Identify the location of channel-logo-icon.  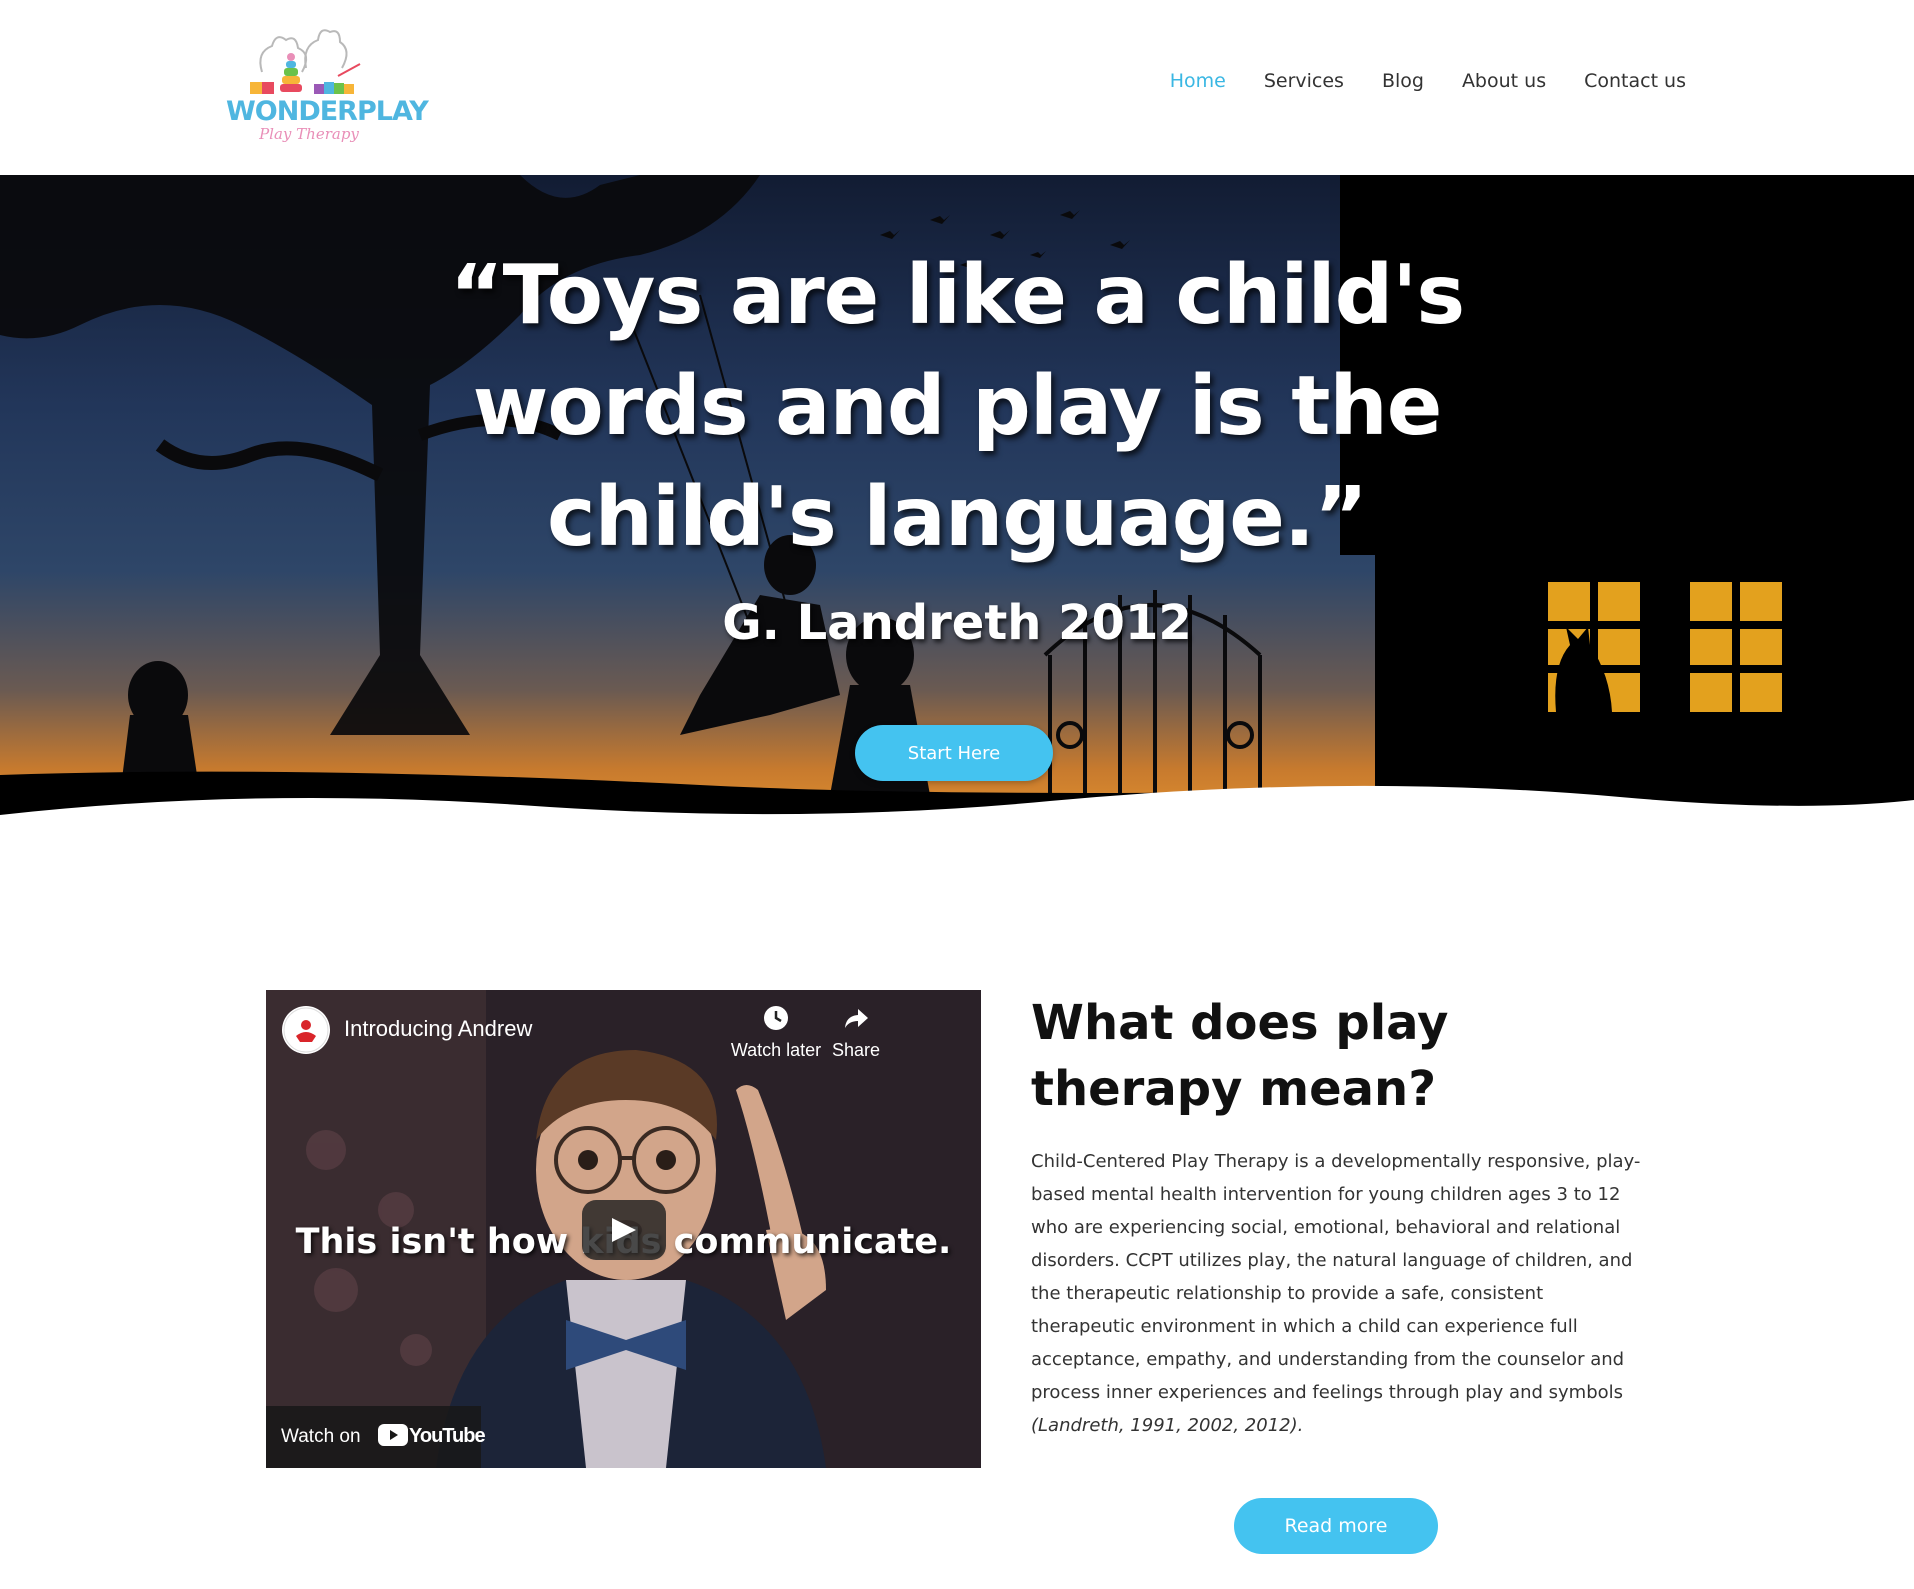
(306, 1030).